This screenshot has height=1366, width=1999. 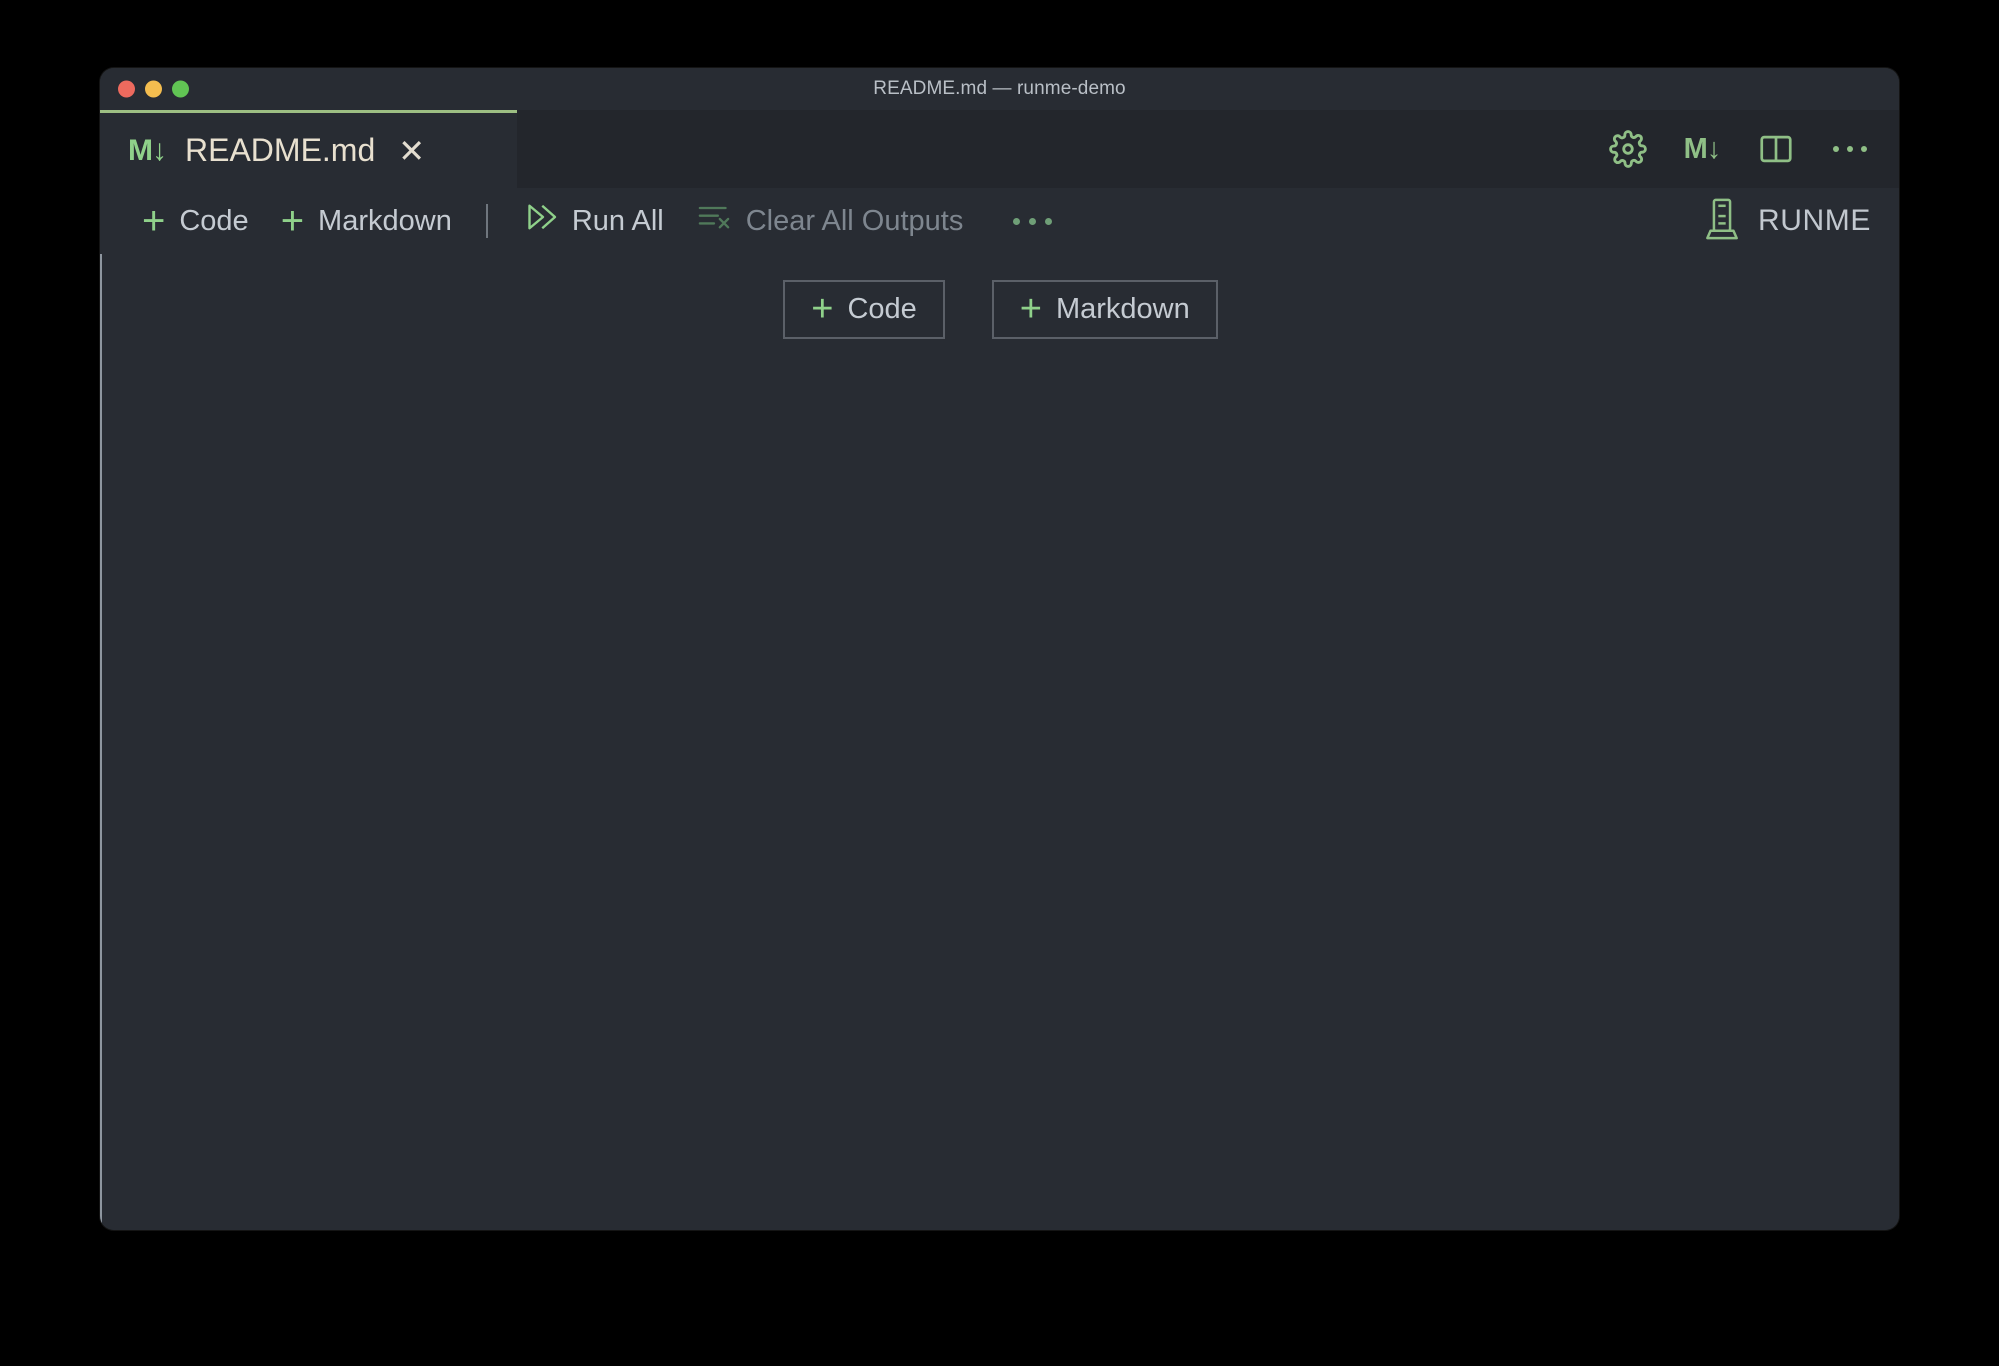 I want to click on run-all-label: Run All, so click(x=617, y=220).